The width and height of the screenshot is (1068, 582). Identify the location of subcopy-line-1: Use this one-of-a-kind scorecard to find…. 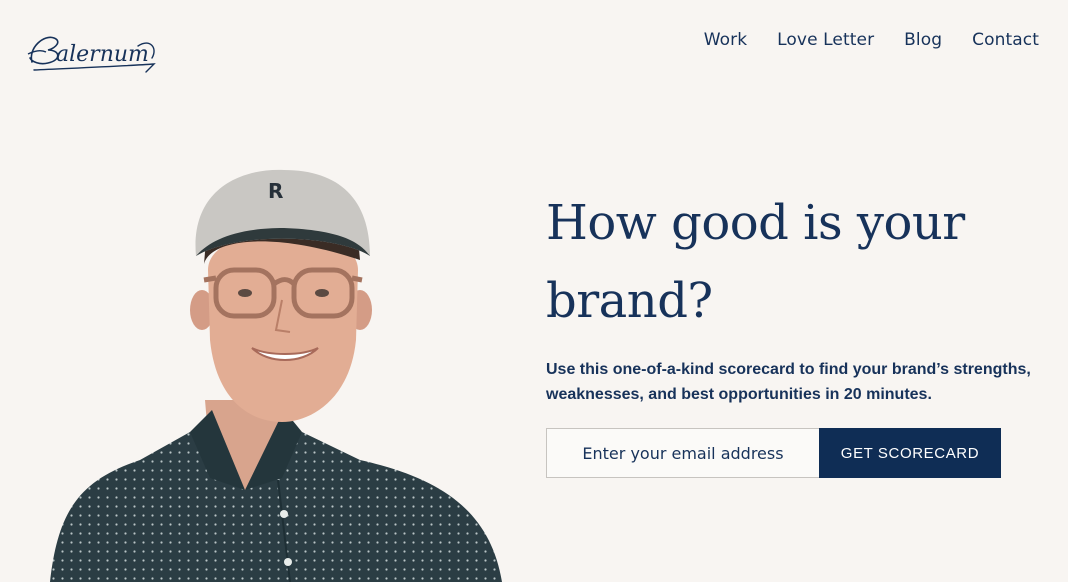
(788, 369).